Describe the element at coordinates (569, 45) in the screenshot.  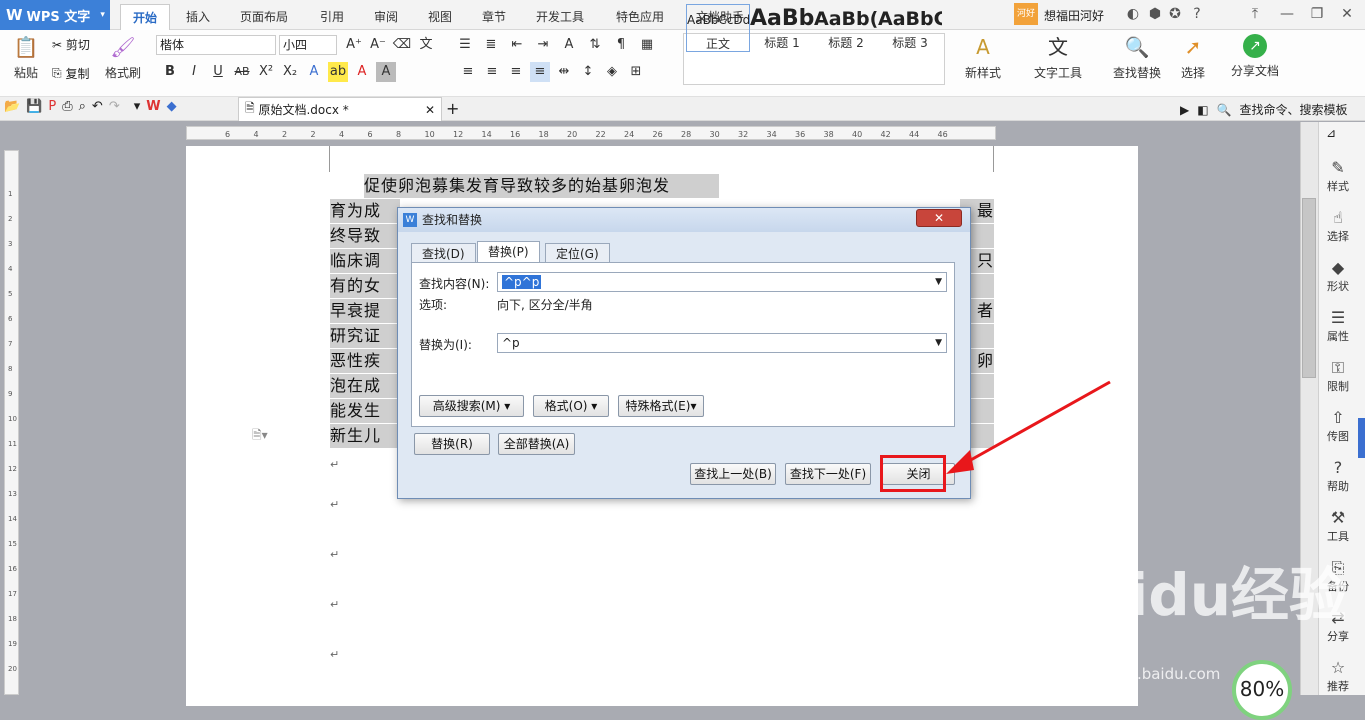
I see `chinese-layout-icon: A` at that location.